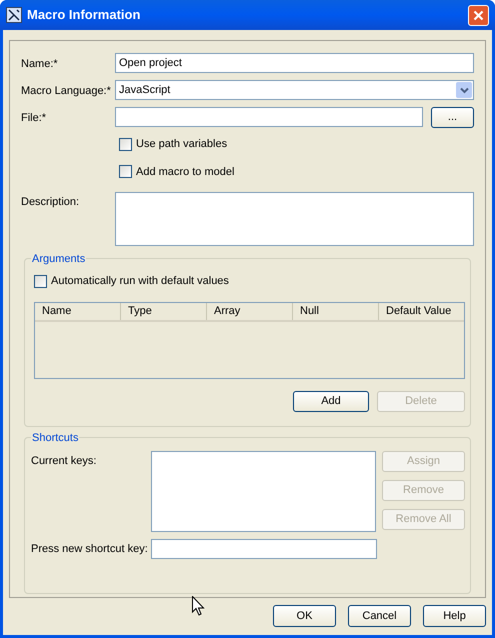  Describe the element at coordinates (164, 311) in the screenshot. I see `column-header: Type` at that location.